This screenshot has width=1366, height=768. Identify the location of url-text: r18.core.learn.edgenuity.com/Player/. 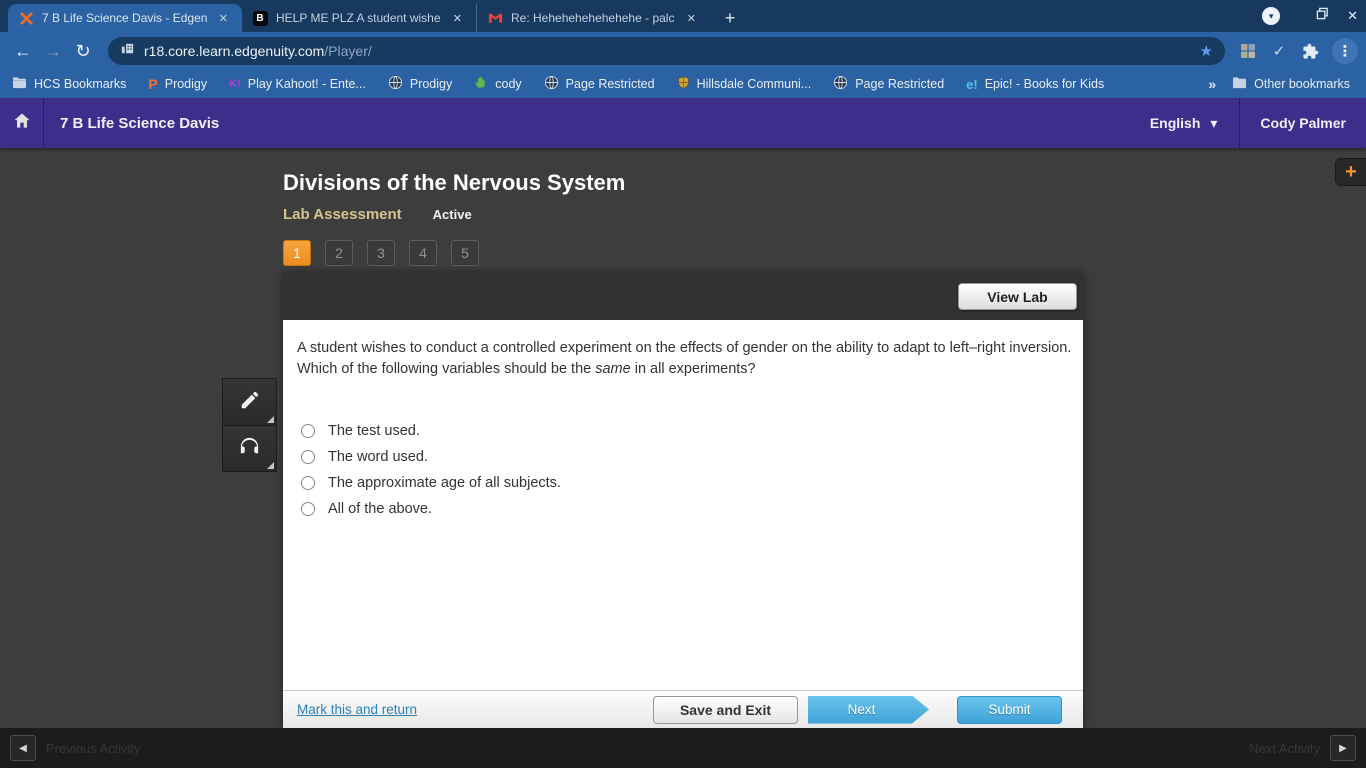
(258, 51).